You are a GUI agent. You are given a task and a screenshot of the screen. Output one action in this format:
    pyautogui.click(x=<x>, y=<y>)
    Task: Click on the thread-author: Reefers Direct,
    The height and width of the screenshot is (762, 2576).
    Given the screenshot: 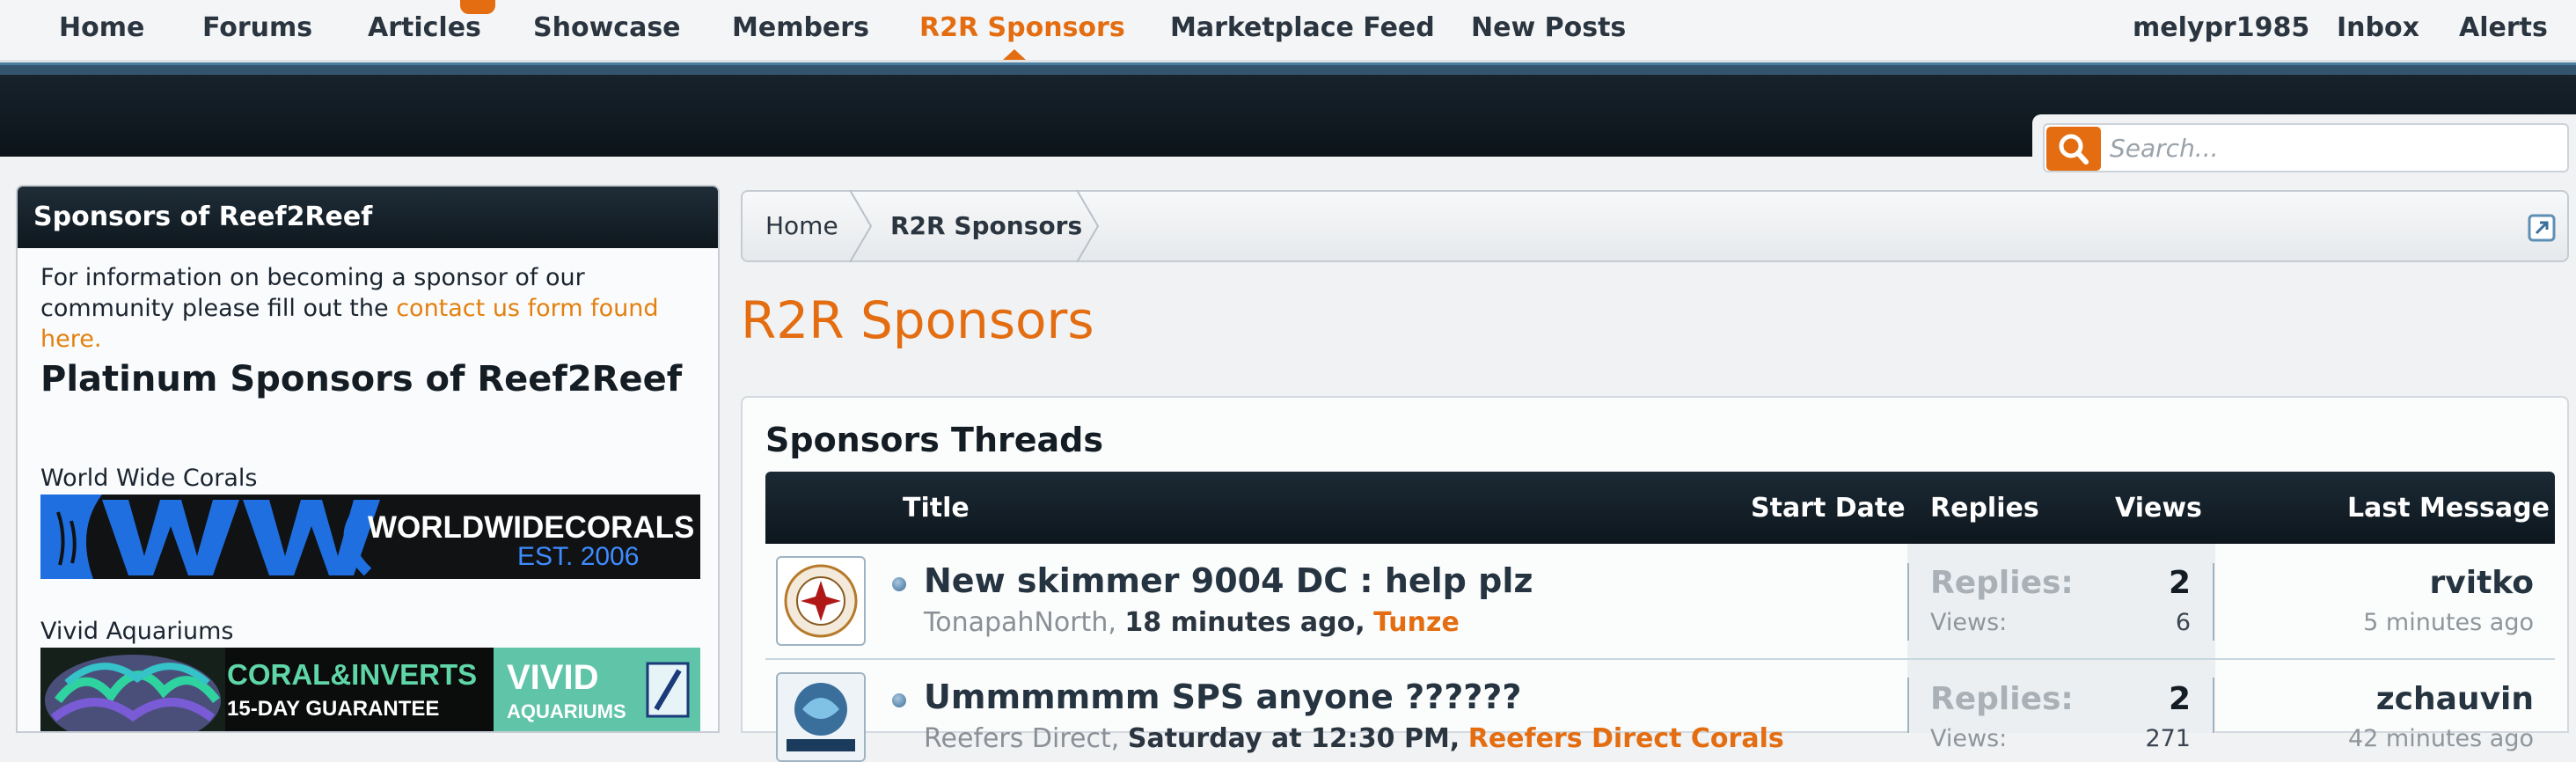 What is the action you would take?
    pyautogui.click(x=1021, y=739)
    